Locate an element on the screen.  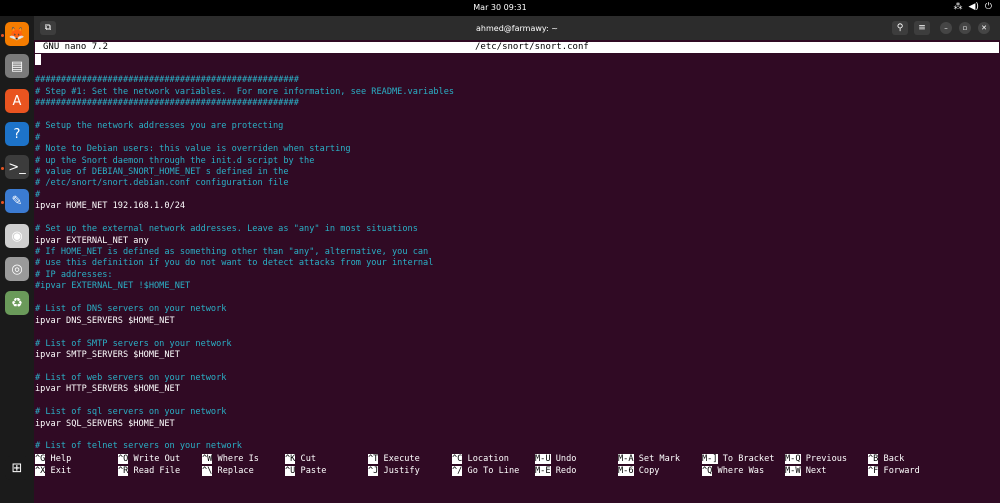
shortcut-key: ^U is located at coordinates (290, 470).